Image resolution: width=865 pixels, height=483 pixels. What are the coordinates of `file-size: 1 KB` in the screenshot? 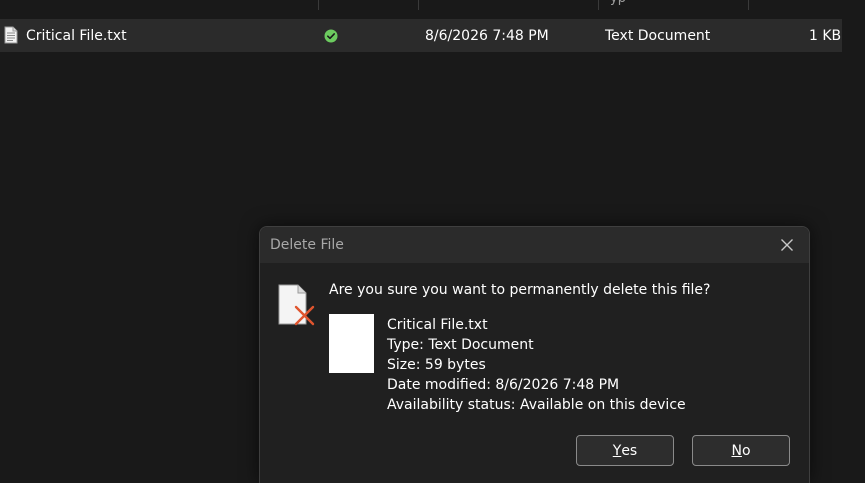 It's located at (825, 36).